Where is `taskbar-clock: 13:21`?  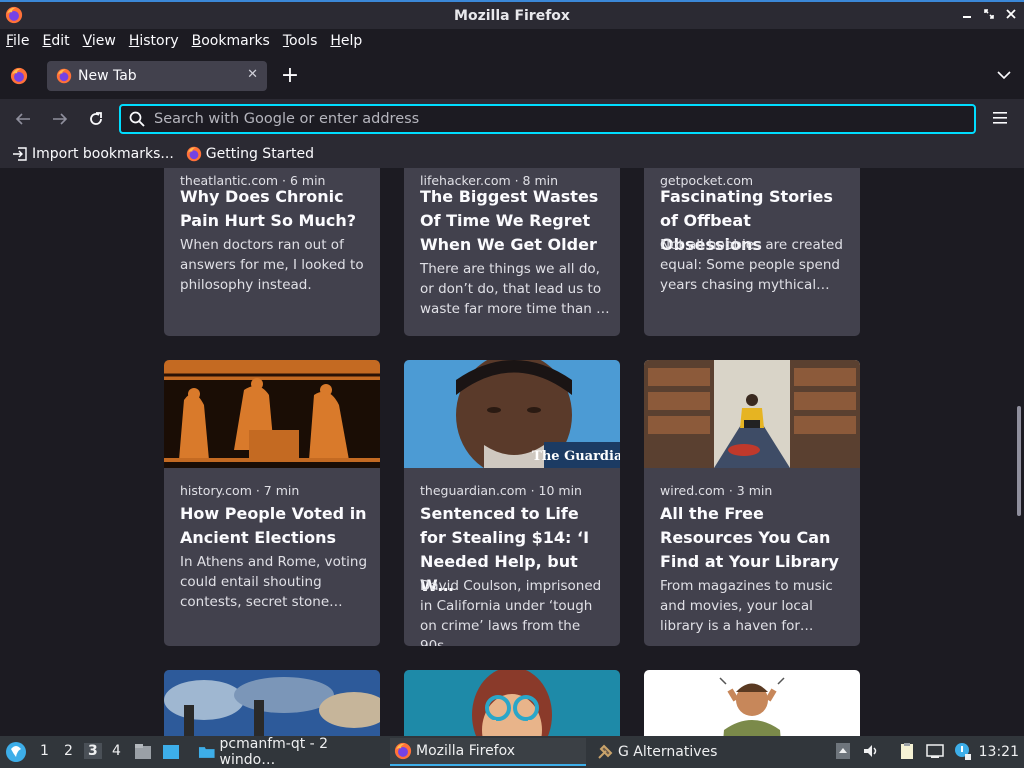 taskbar-clock: 13:21 is located at coordinates (999, 752).